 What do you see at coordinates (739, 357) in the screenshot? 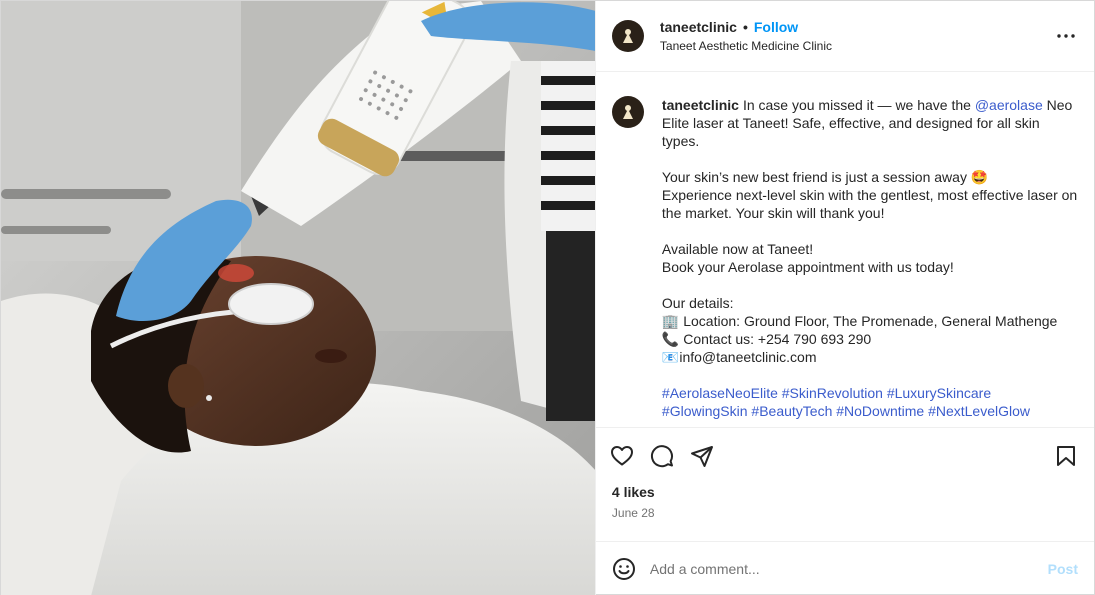
I see `details-email: 📧info@taneetclinic.com` at bounding box center [739, 357].